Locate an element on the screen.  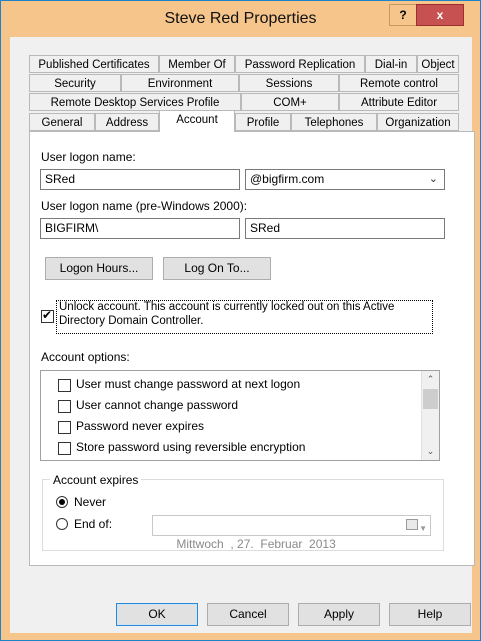
account-options-label: Account options: is located at coordinates (85, 357).